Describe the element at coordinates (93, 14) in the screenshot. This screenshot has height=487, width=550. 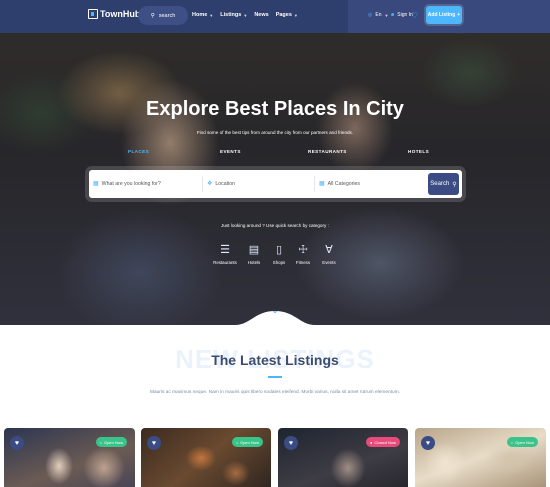
I see `logo-mark-icon` at that location.